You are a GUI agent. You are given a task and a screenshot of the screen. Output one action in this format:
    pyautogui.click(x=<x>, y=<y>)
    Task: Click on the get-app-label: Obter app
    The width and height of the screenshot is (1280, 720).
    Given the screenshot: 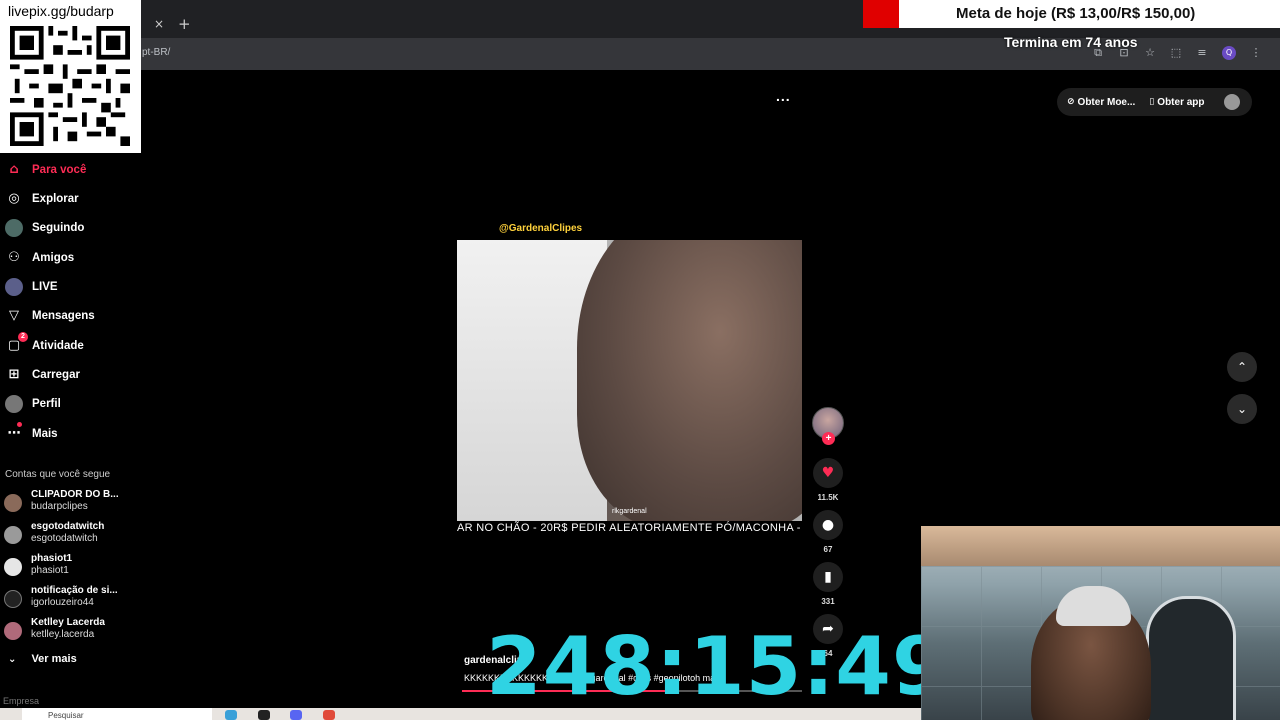 What is the action you would take?
    pyautogui.click(x=1181, y=102)
    